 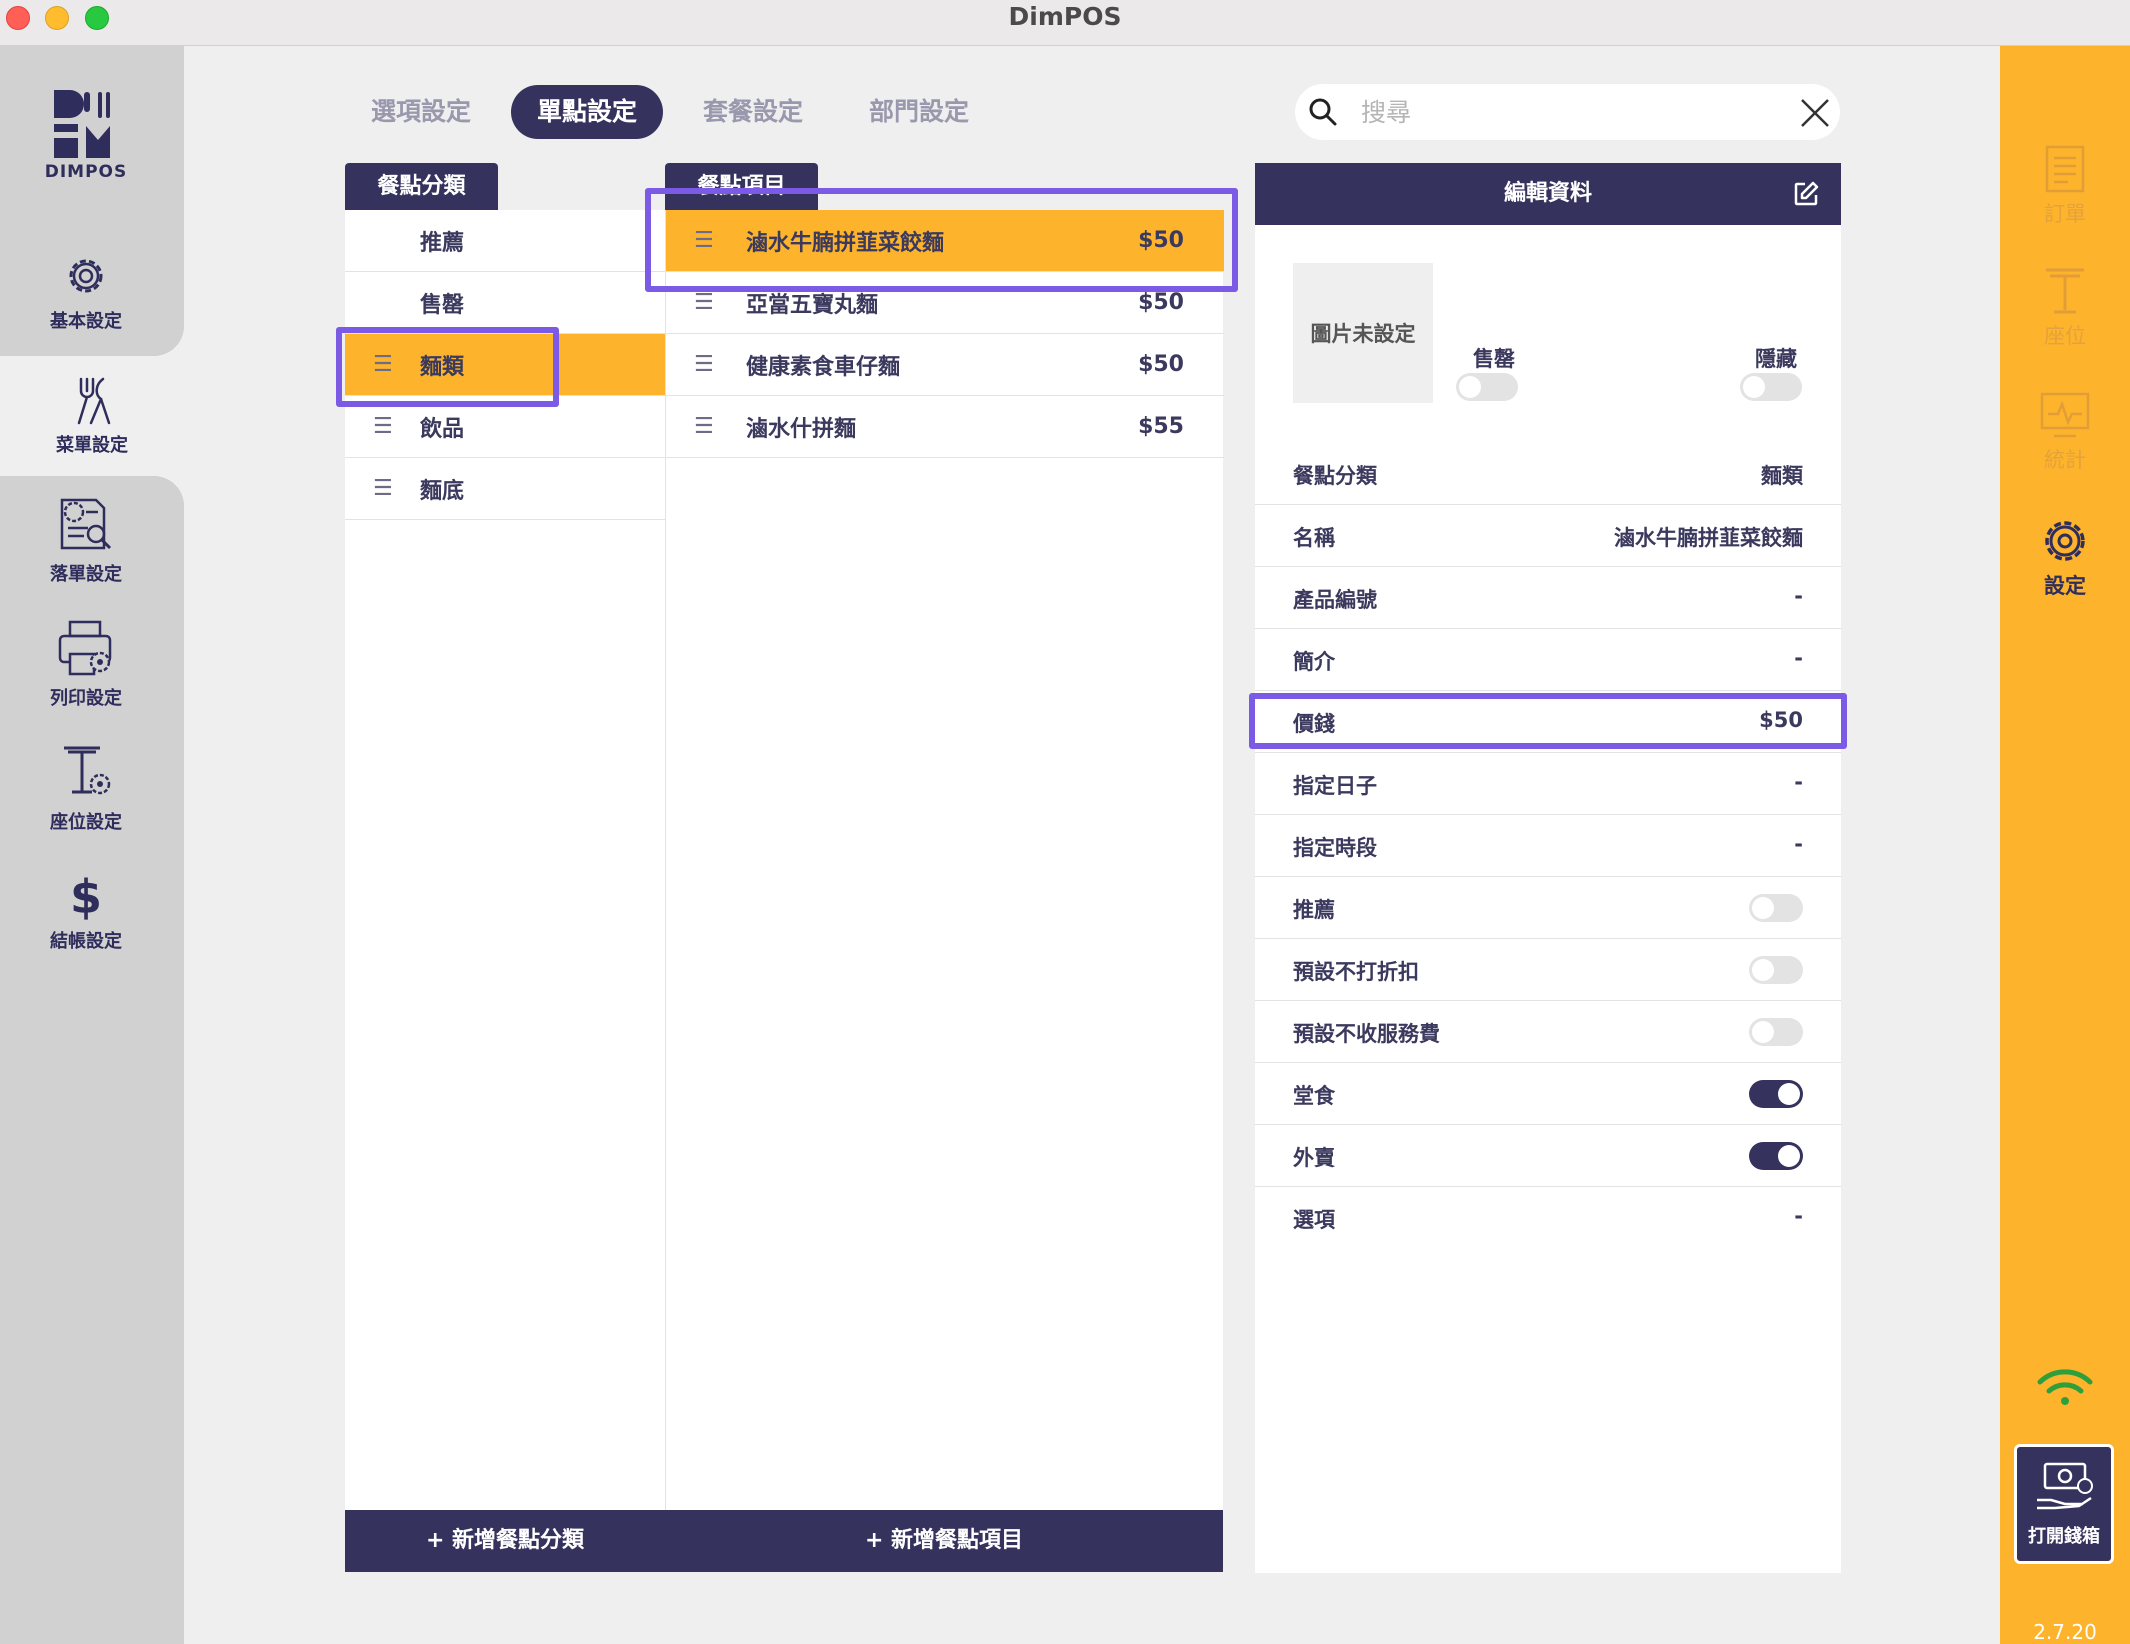 I want to click on category-row: 推薦, so click(x=505, y=241).